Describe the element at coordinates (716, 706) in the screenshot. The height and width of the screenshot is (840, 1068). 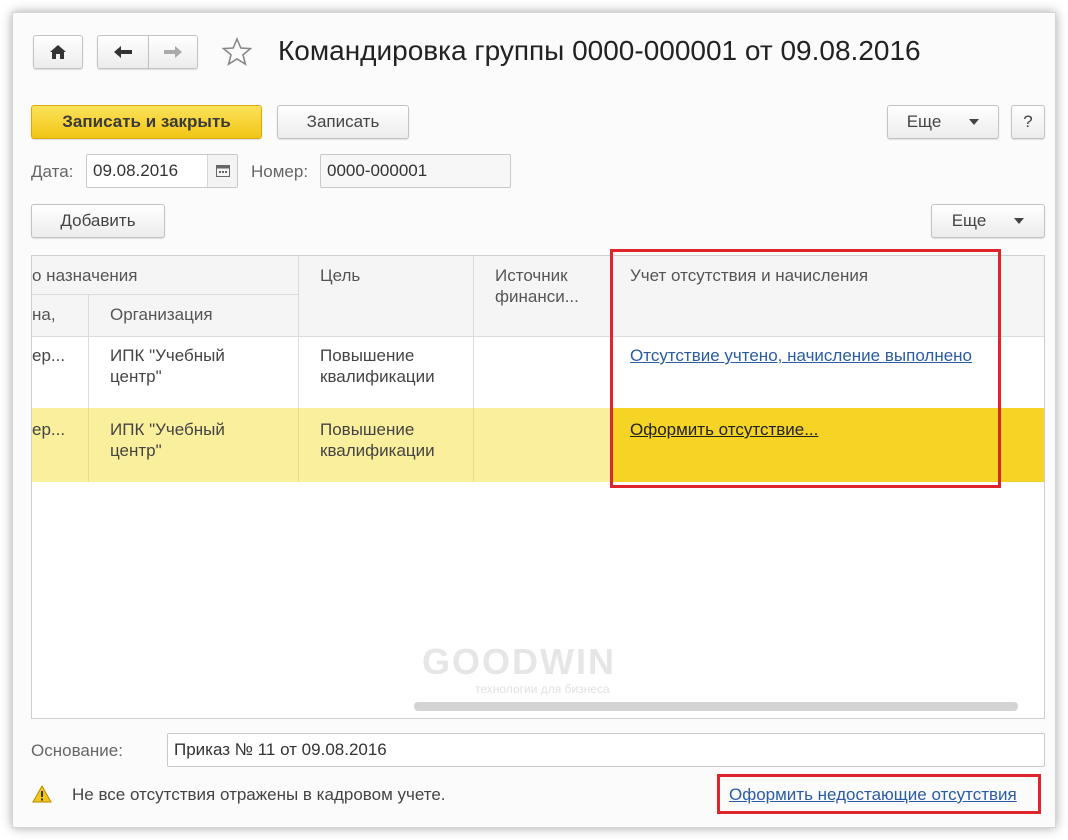
I see `horizontal-scrollbar` at that location.